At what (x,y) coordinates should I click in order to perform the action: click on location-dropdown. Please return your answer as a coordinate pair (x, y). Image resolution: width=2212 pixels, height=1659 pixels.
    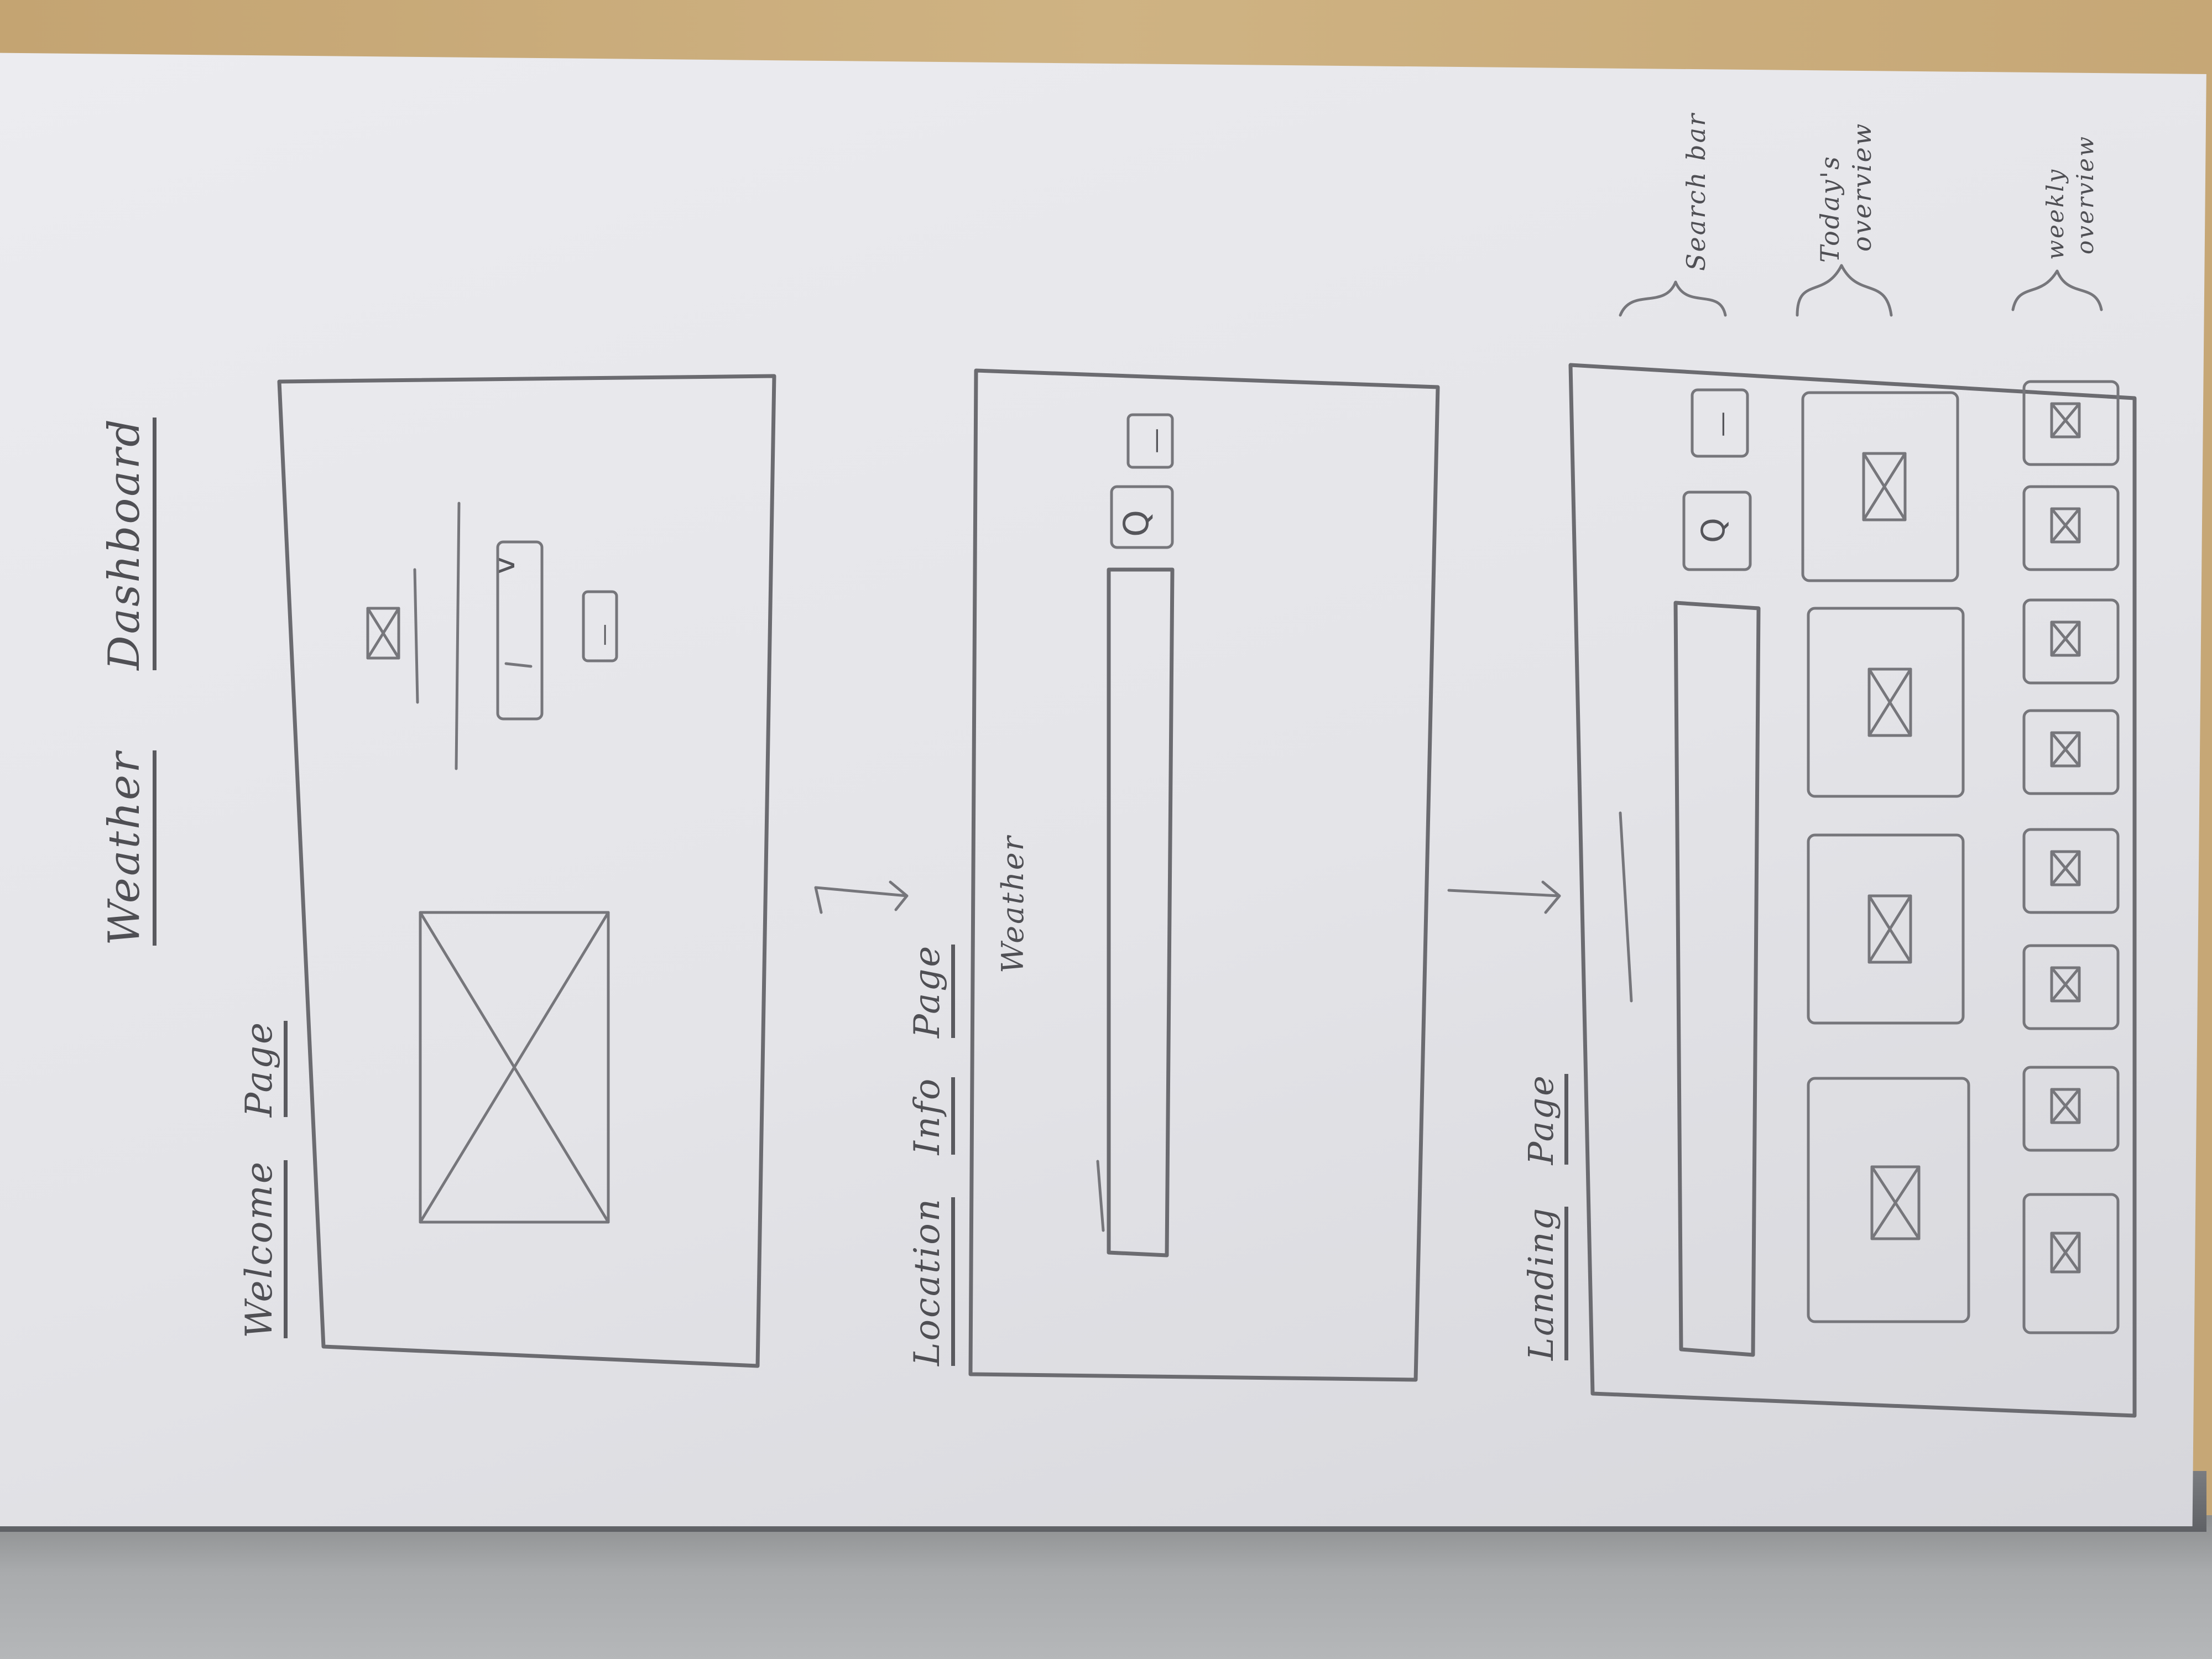
    Looking at the image, I should click on (520, 630).